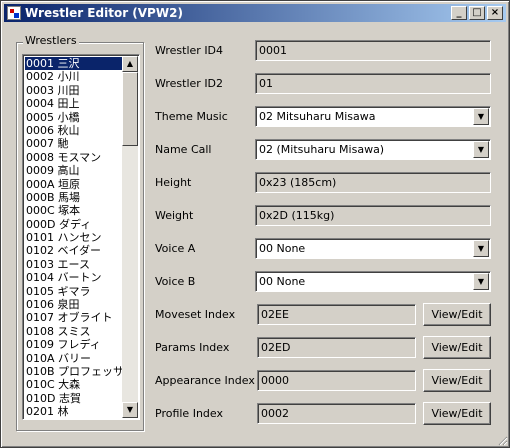 This screenshot has height=448, width=510. What do you see at coordinates (74, 264) in the screenshot?
I see `wrestler-list-item: 0103 エース` at bounding box center [74, 264].